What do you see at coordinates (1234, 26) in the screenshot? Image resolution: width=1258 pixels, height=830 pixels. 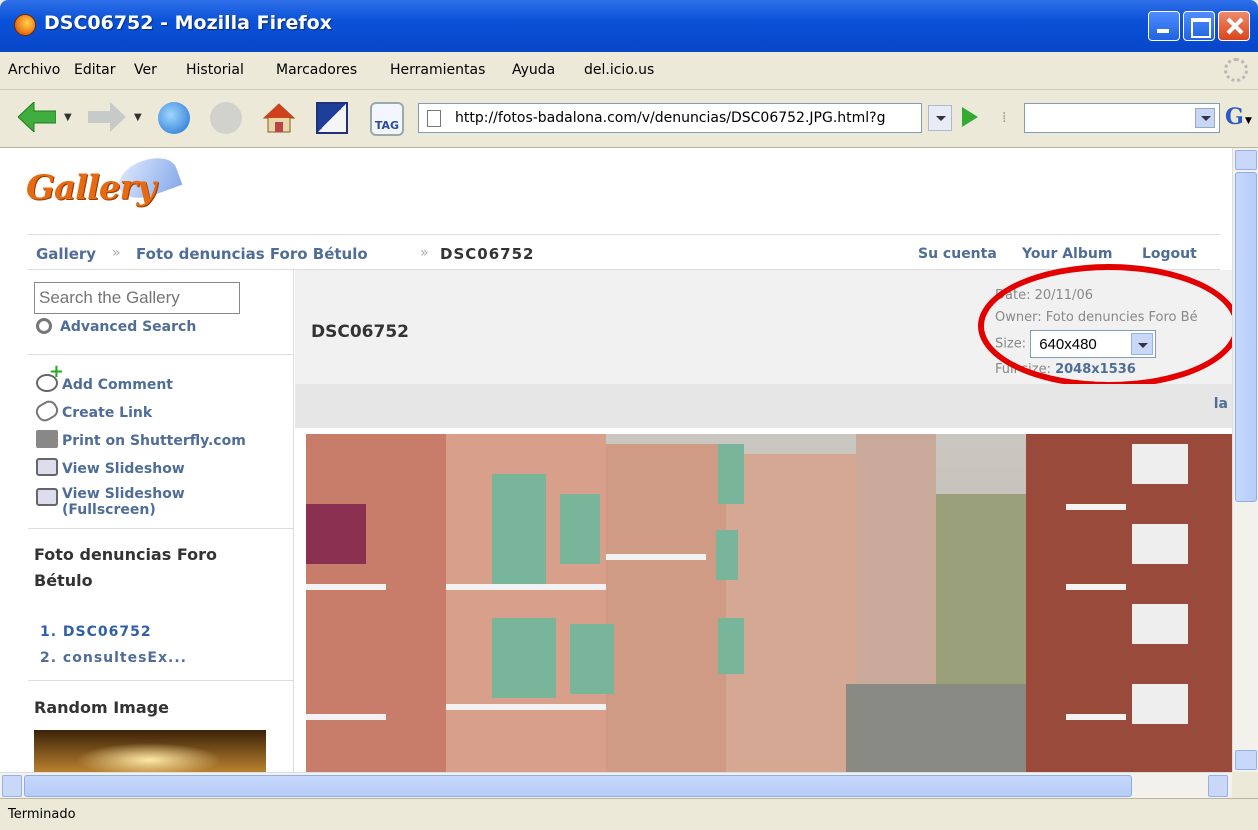 I see `close-button` at bounding box center [1234, 26].